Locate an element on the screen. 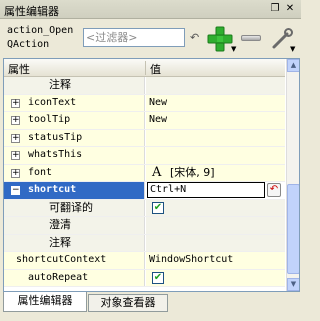  tab-object-inspector: 对象查看器 is located at coordinates (128, 303).